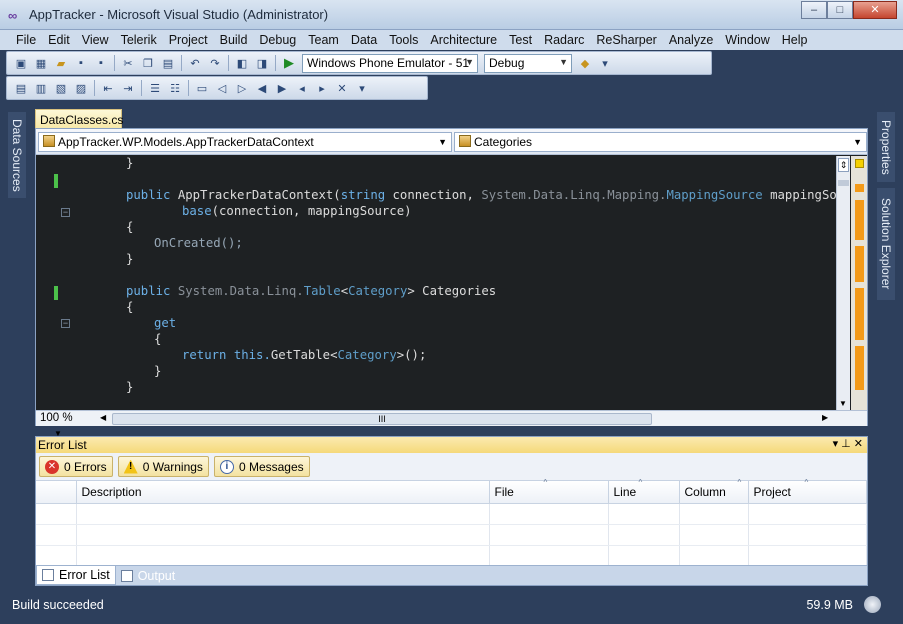 This screenshot has width=903, height=624. Describe the element at coordinates (128, 63) in the screenshot. I see `cut-icon: ✂` at that location.